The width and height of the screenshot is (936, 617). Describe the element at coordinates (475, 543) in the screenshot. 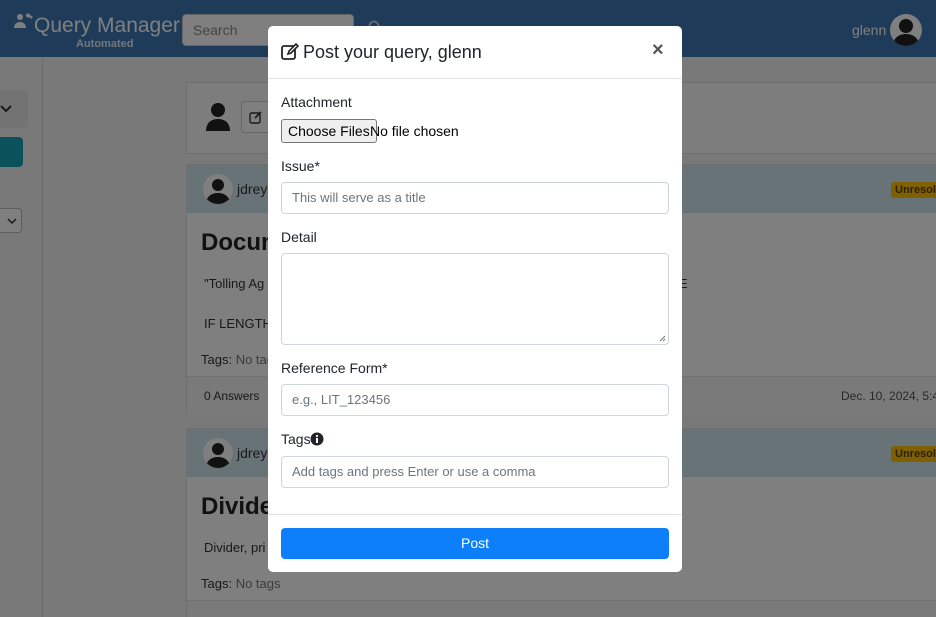

I see `post-button: Post` at that location.